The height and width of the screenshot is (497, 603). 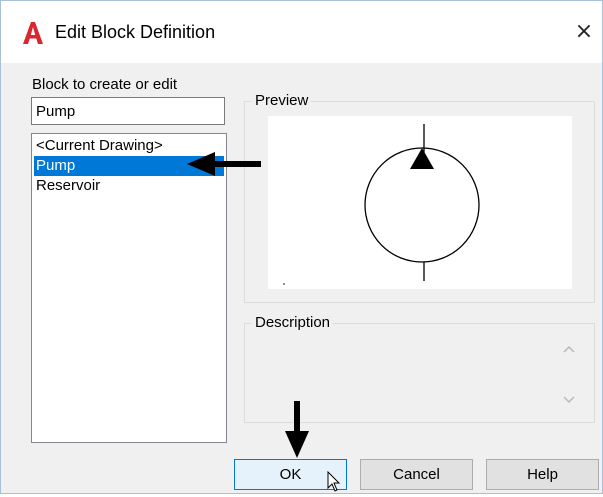 I want to click on mouse-pointer-icon, so click(x=334, y=483).